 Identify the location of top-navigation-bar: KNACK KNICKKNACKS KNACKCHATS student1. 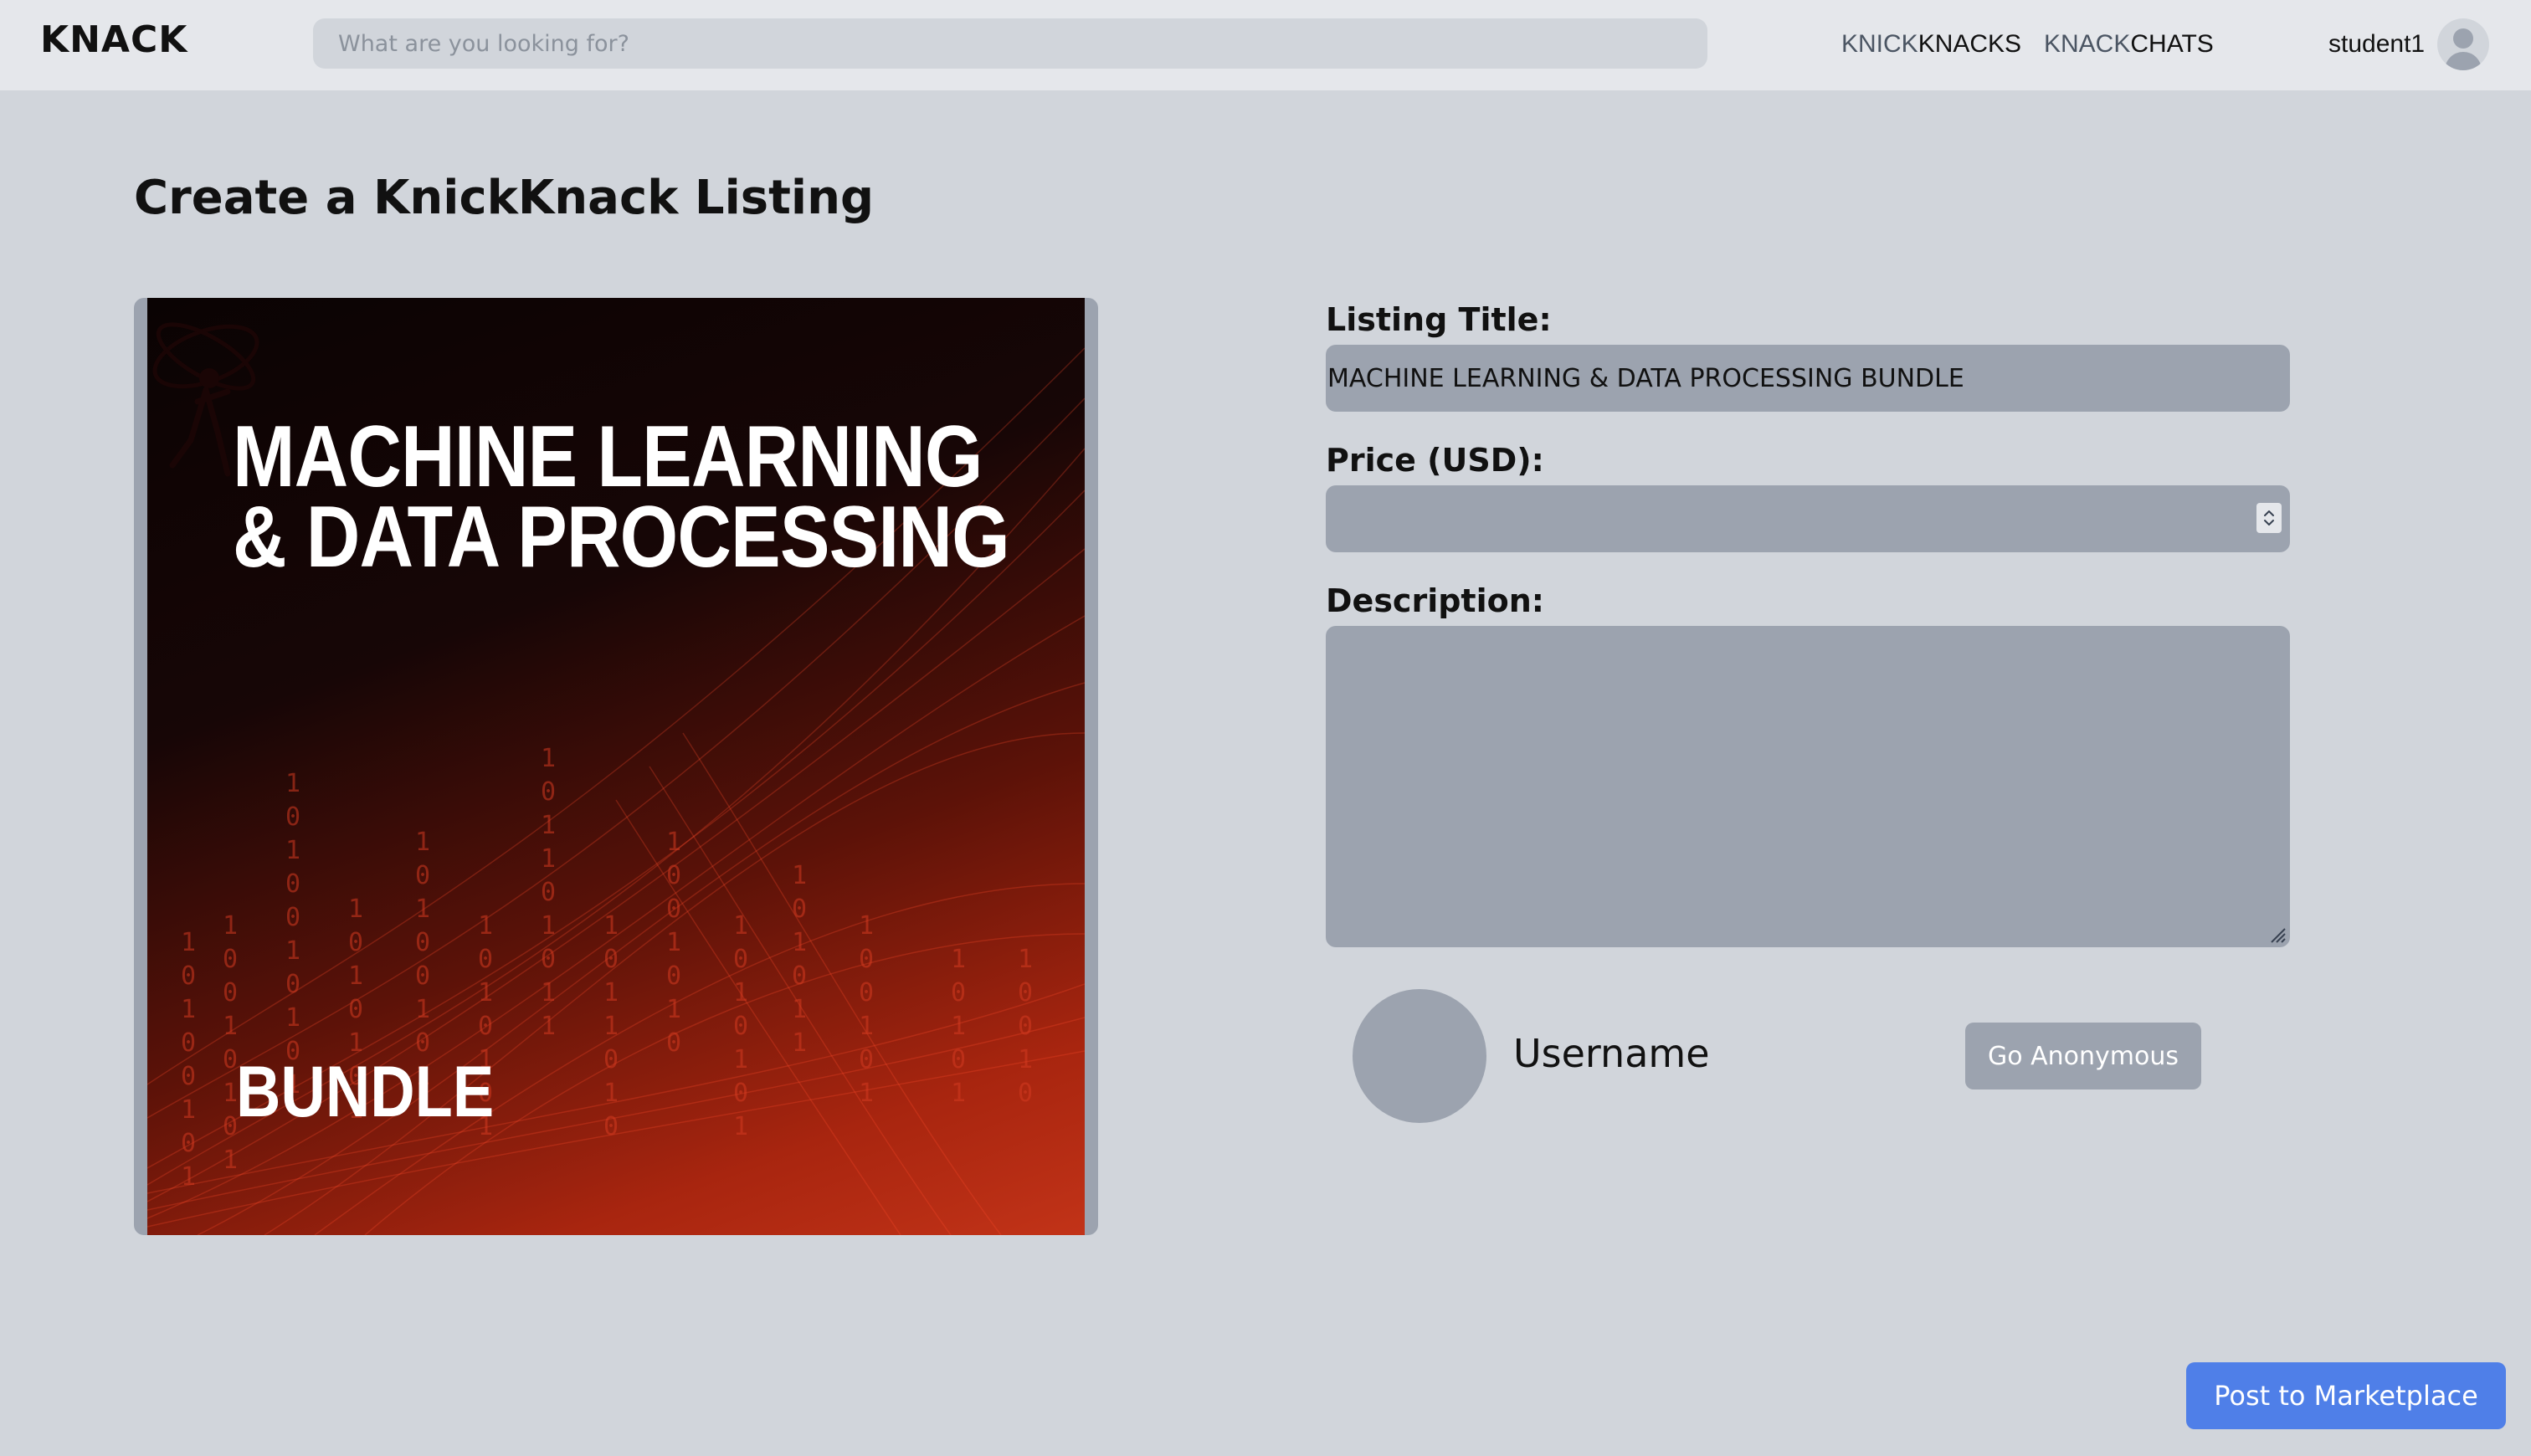
(1265, 45).